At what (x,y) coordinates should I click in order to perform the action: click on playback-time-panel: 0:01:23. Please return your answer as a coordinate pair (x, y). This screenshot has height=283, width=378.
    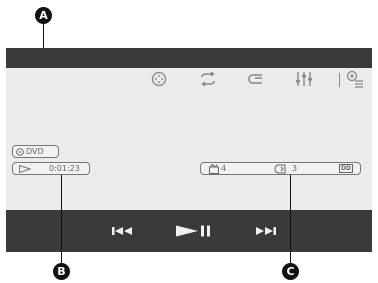
    Looking at the image, I should click on (51, 168).